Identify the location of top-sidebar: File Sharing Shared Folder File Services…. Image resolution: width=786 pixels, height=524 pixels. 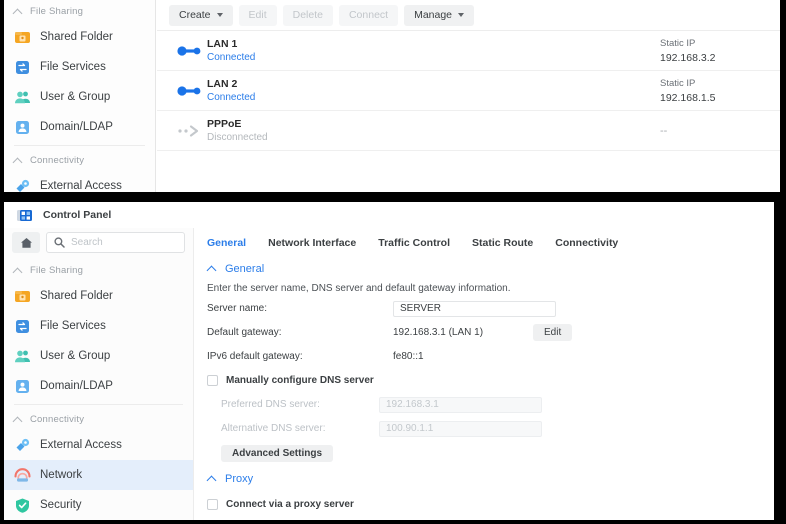
(80, 96).